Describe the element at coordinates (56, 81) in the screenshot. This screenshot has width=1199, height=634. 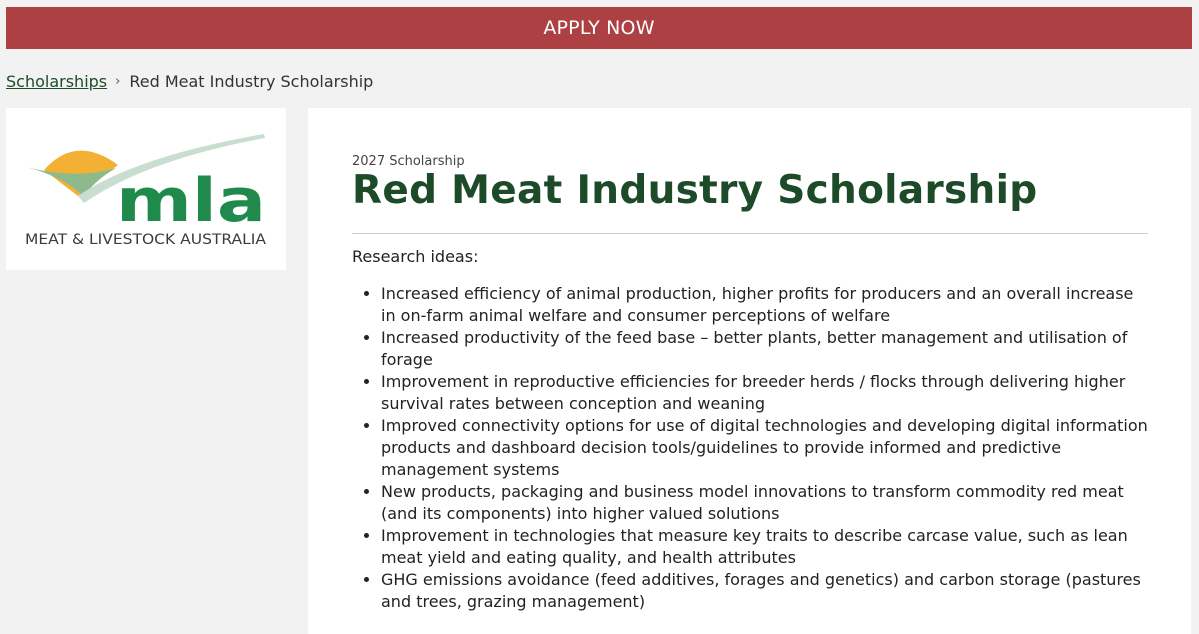
I see `breadcrumb-link-scholarships: Scholarships` at that location.